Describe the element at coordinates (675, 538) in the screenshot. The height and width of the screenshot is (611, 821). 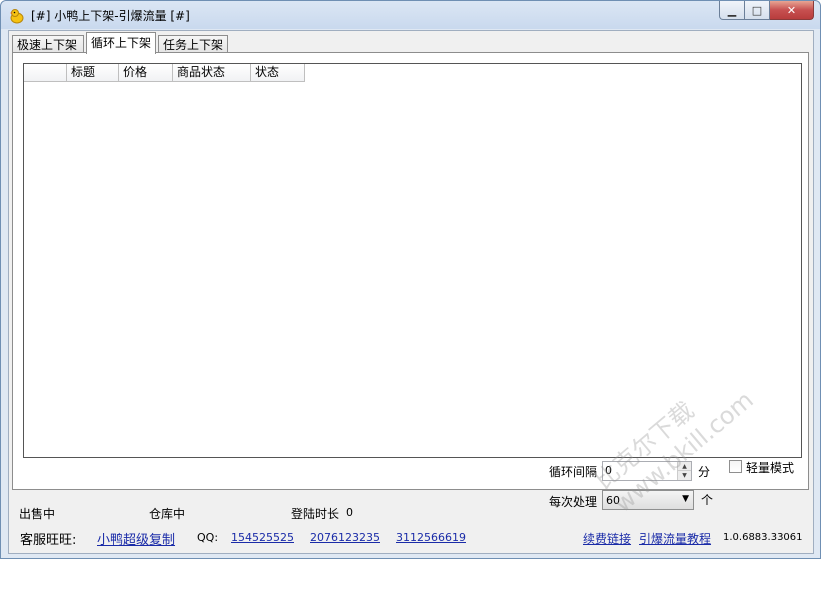
I see `tutorial-link: 引爆流量教程` at that location.